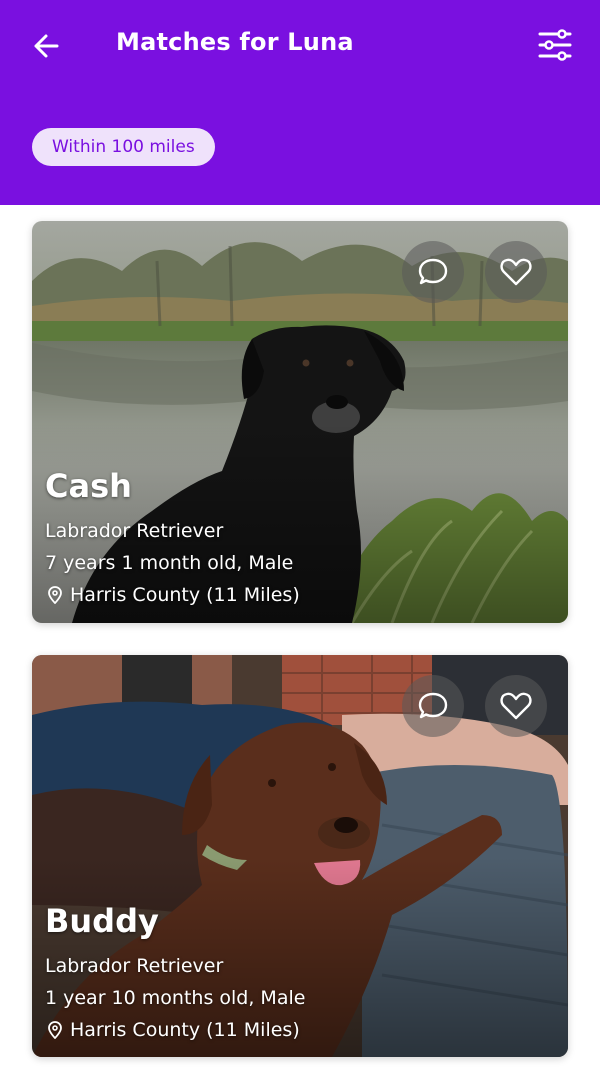  Describe the element at coordinates (235, 42) in the screenshot. I see `page-title: Matches for Luna` at that location.